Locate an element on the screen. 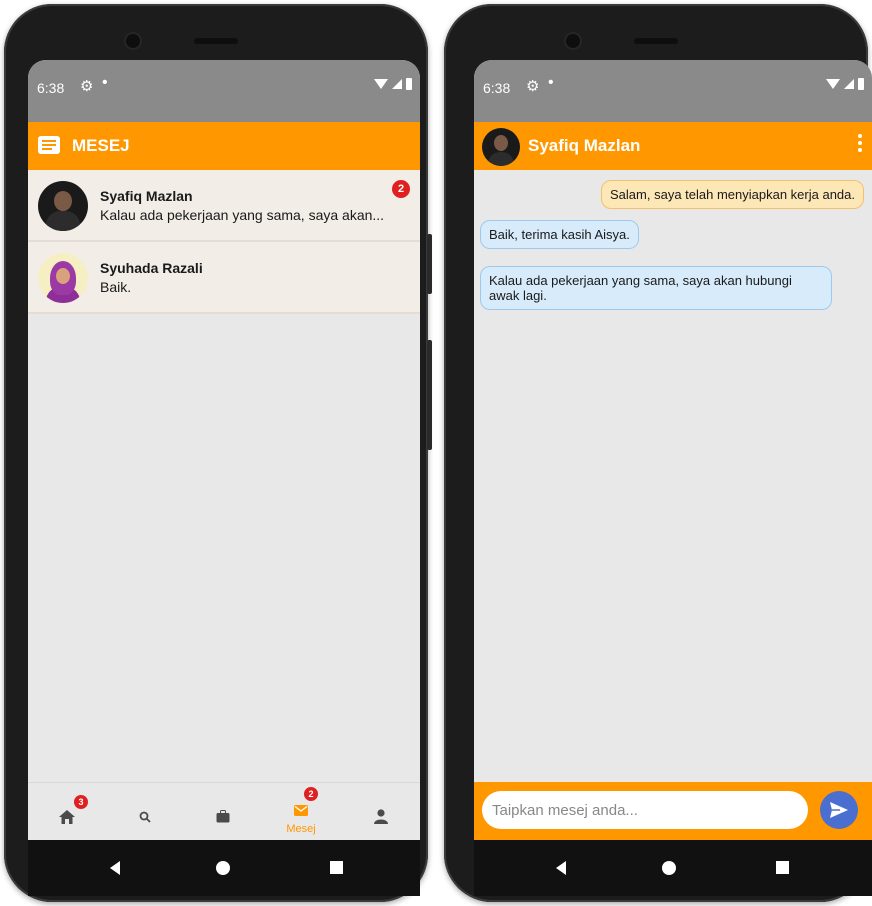  home-icon is located at coordinates (67, 817).